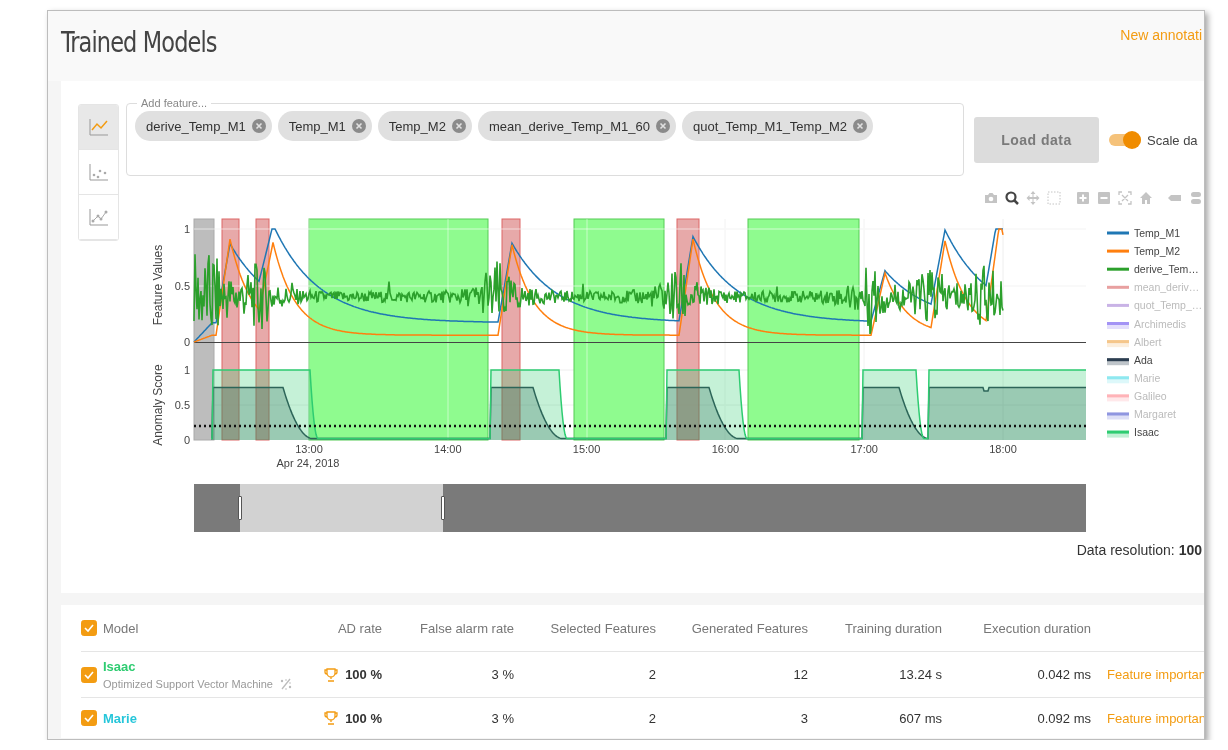  Describe the element at coordinates (1012, 197) in the screenshot. I see `zoom-icon` at that location.